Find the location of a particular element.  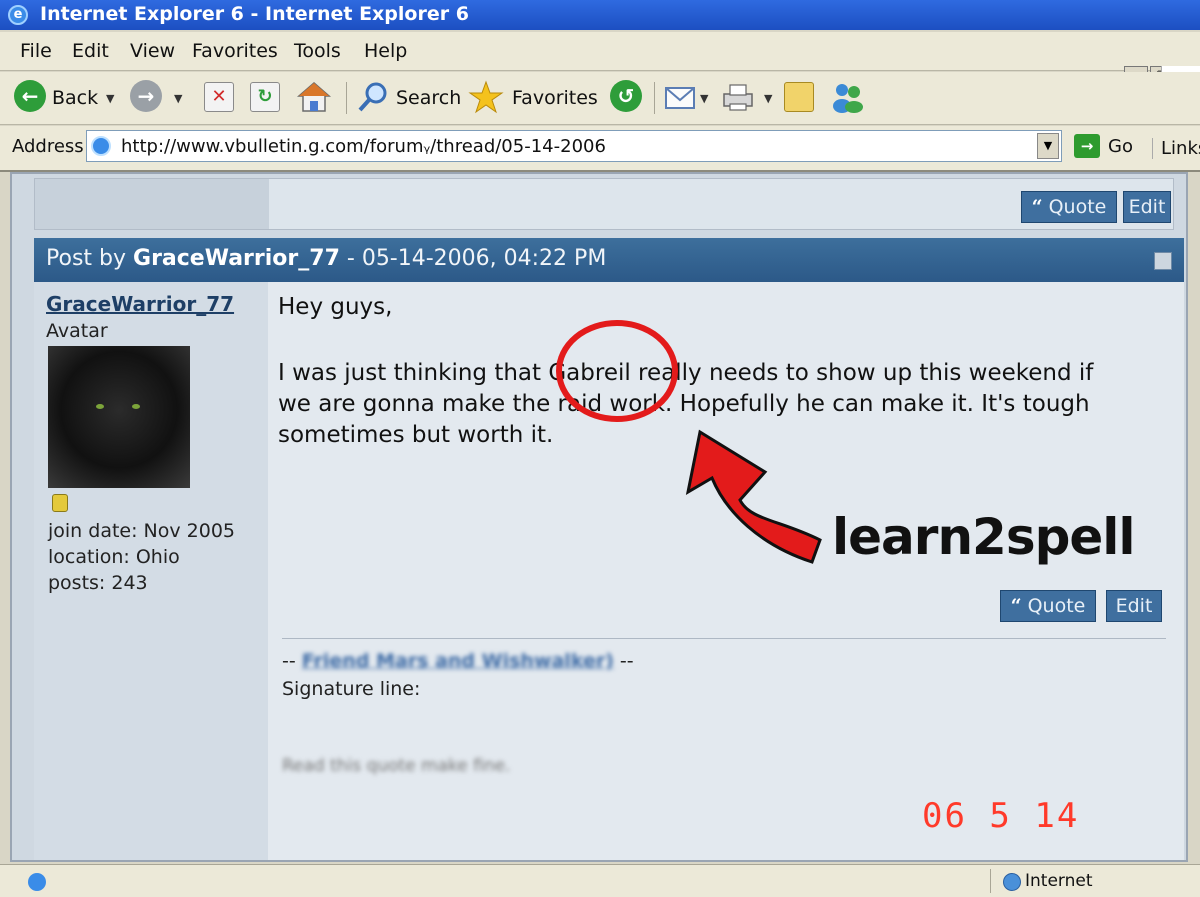

status-bar: Internet is located at coordinates (600, 880).